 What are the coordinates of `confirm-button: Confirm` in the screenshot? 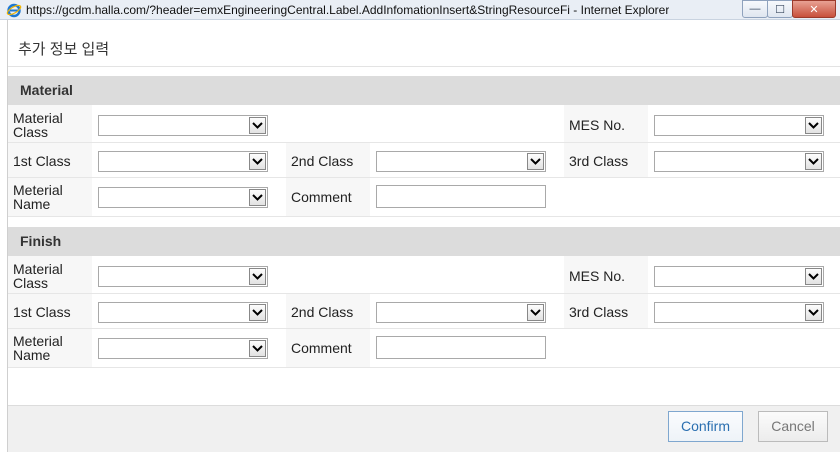 It's located at (705, 426).